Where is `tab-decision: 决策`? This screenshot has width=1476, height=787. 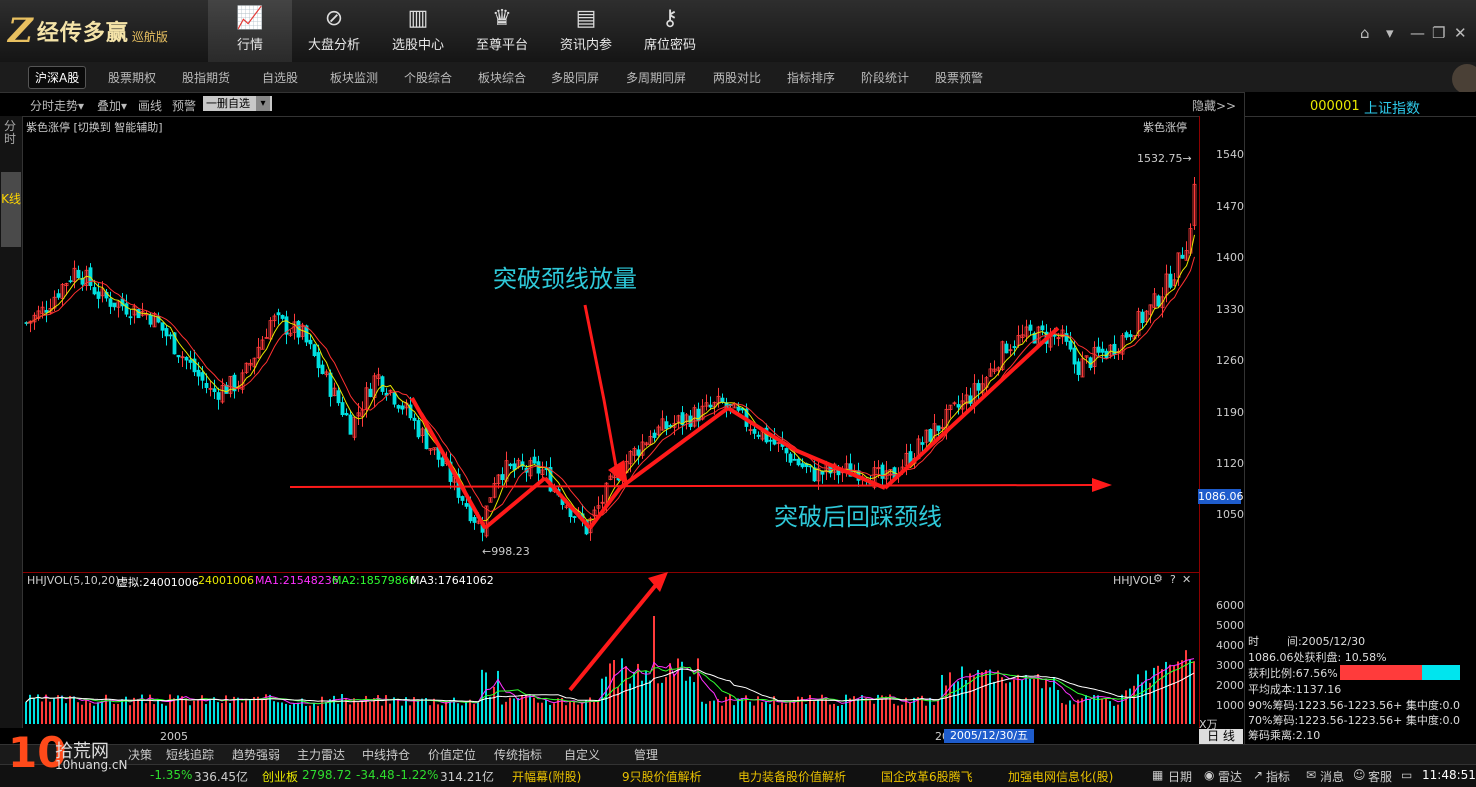
tab-decision: 决策 is located at coordinates (140, 754).